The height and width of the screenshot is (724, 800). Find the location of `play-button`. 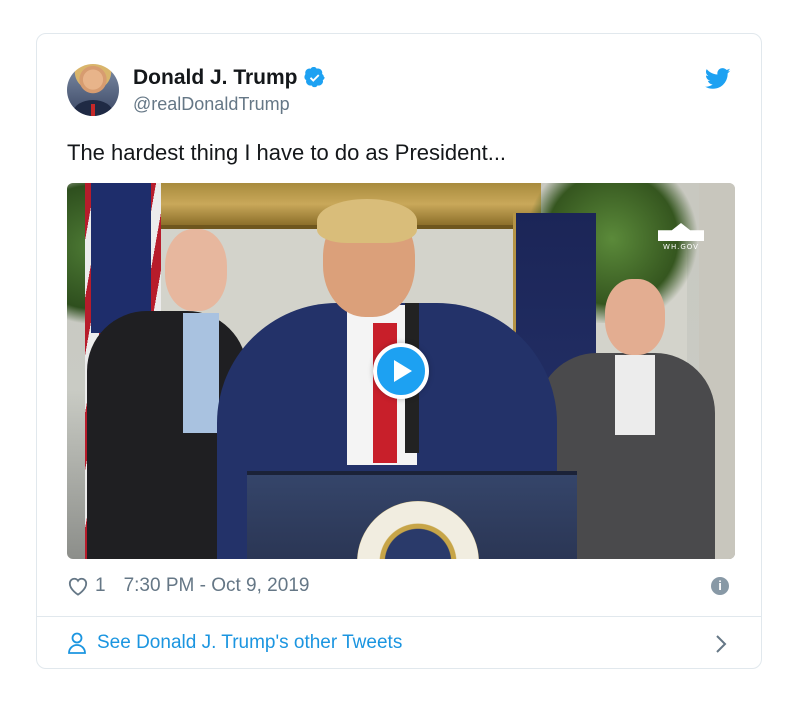

play-button is located at coordinates (401, 371).